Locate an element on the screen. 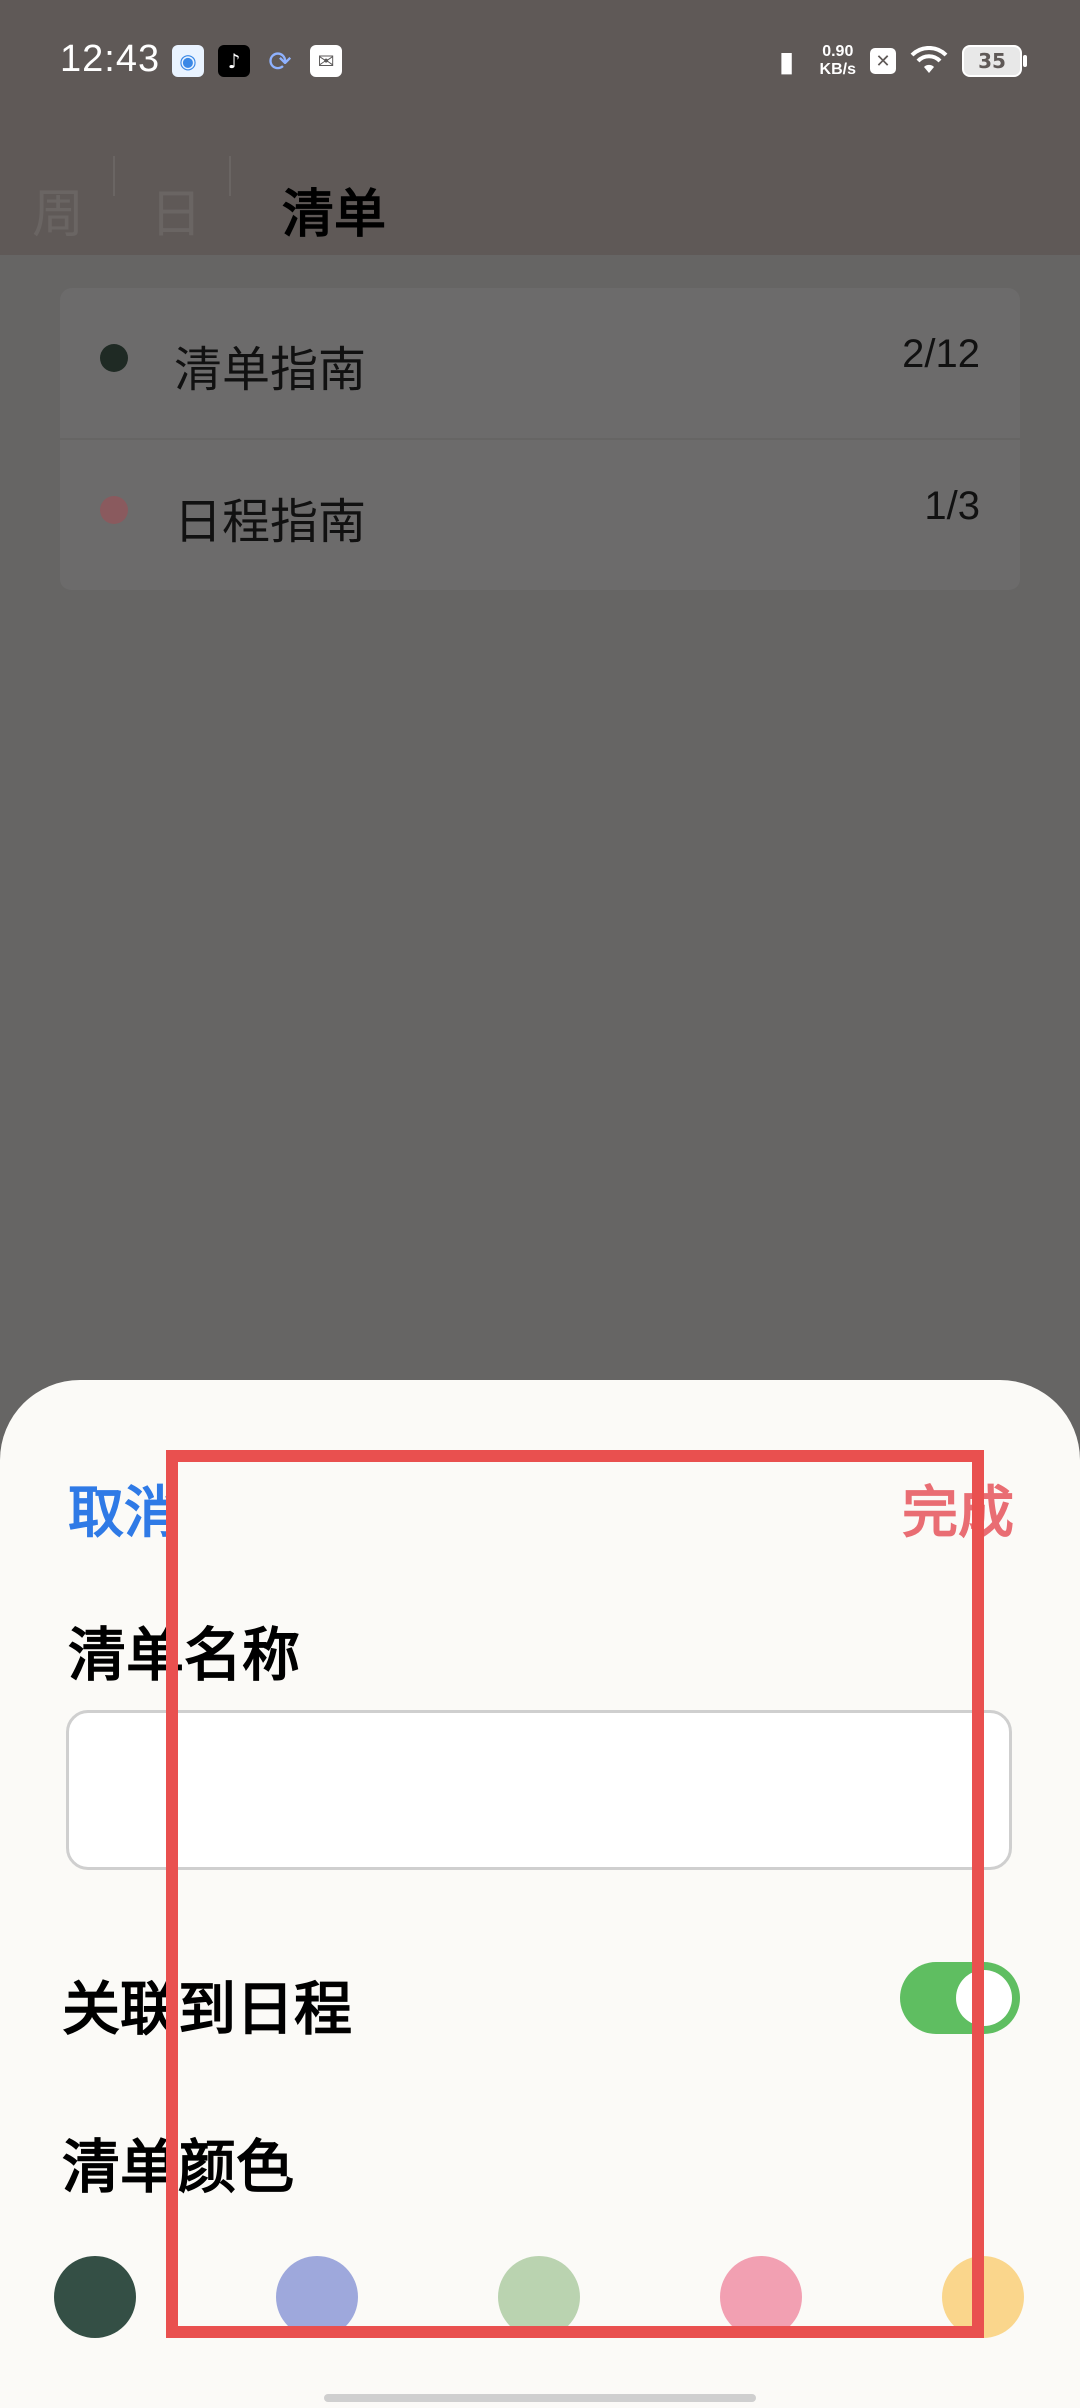  color-swatch-pink is located at coordinates (761, 2297).